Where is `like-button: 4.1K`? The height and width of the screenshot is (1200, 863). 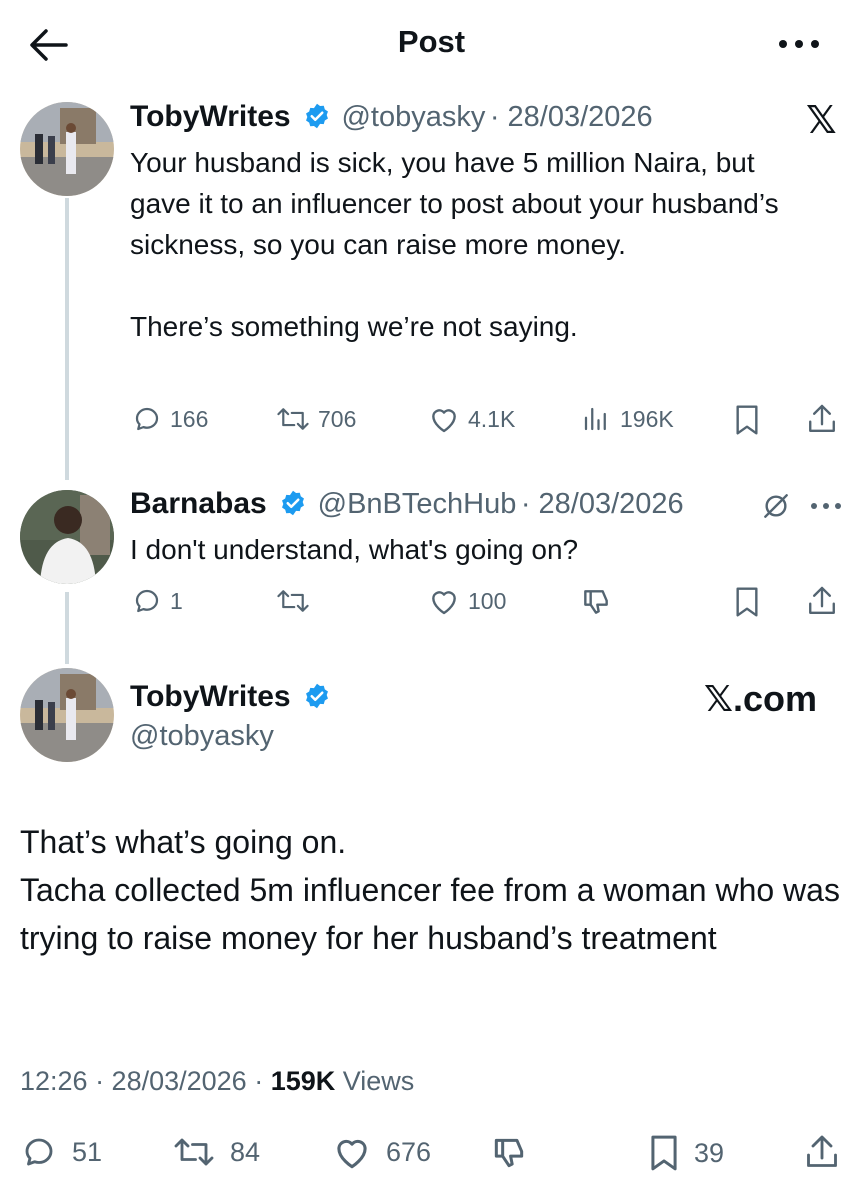 like-button: 4.1K is located at coordinates (471, 419).